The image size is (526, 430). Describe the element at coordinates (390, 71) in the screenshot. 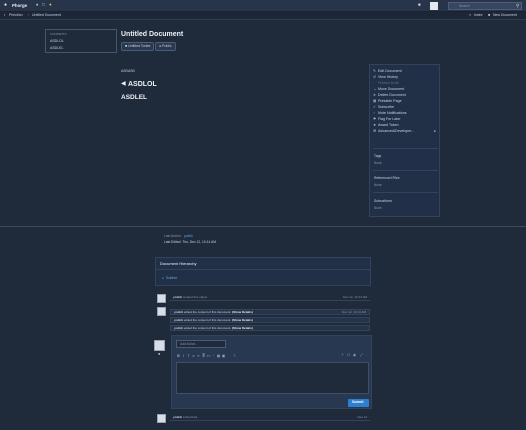

I see `action-item-label: Edit Document` at that location.